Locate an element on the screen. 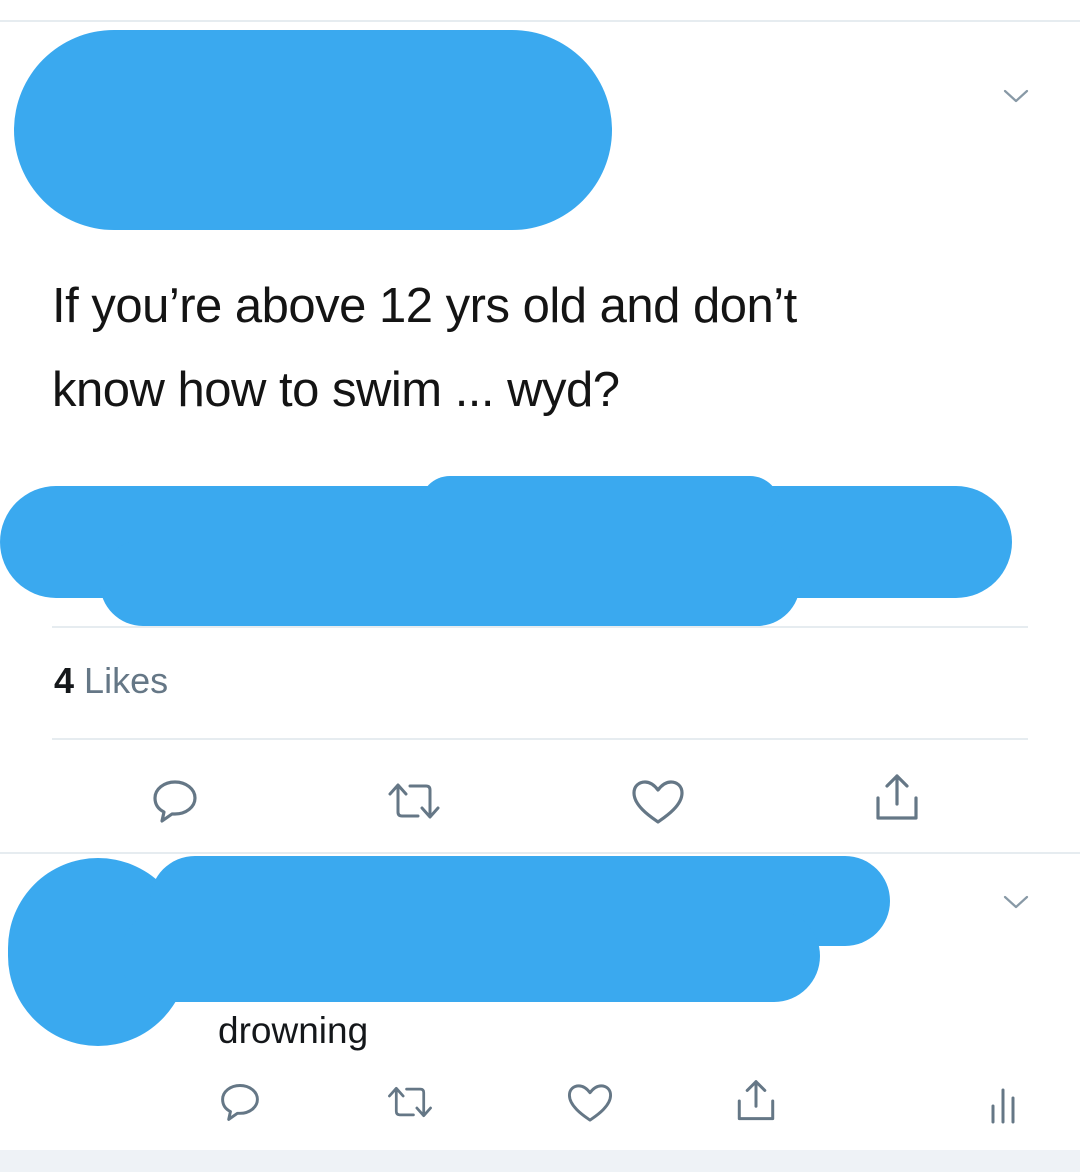  analytics-icon is located at coordinates (1003, 1104).